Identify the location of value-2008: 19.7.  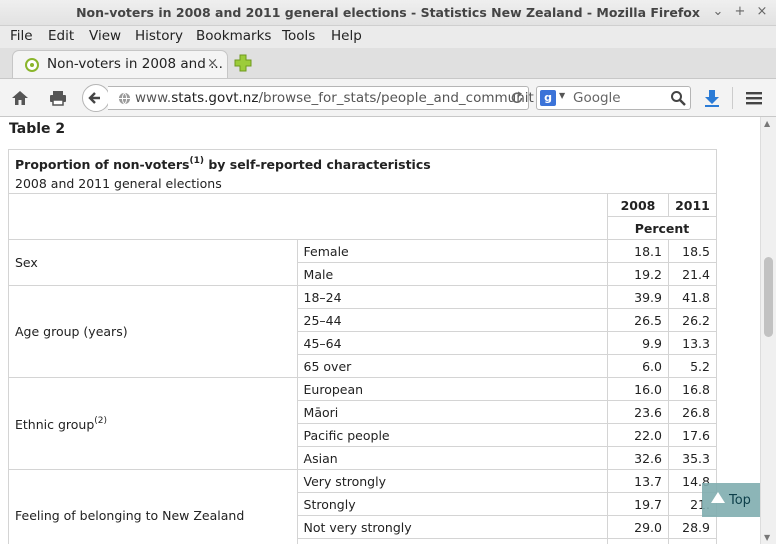
(638, 504).